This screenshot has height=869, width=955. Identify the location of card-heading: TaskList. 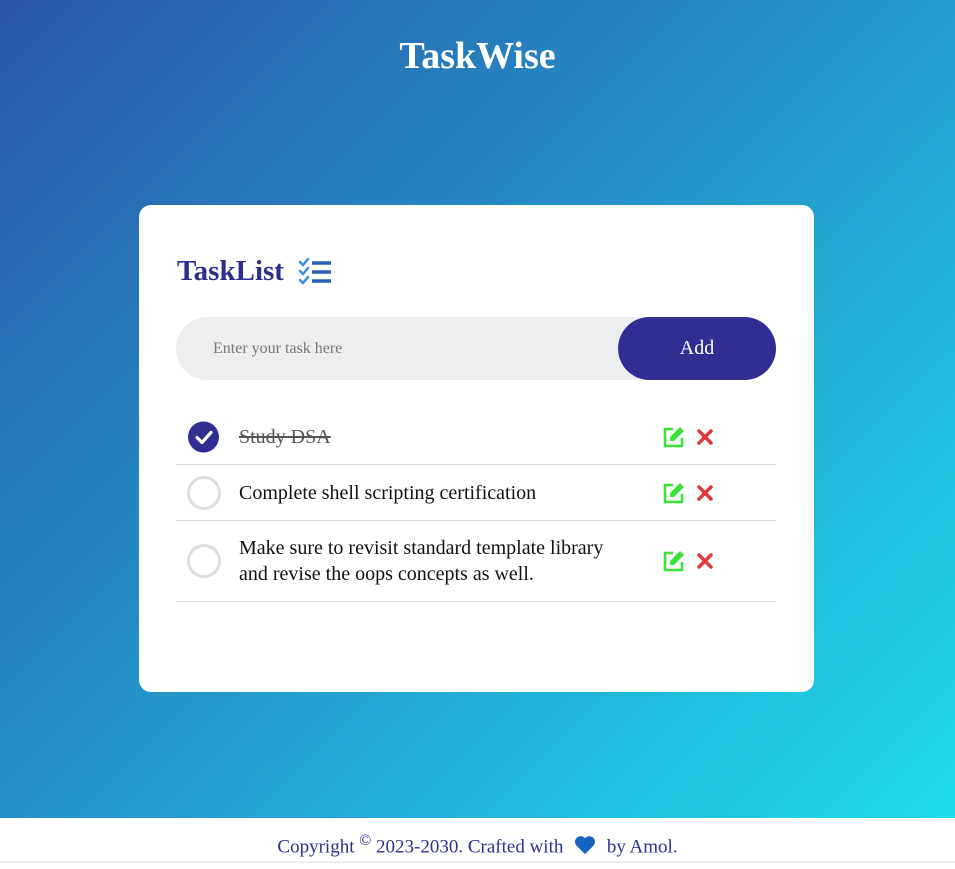
(230, 271).